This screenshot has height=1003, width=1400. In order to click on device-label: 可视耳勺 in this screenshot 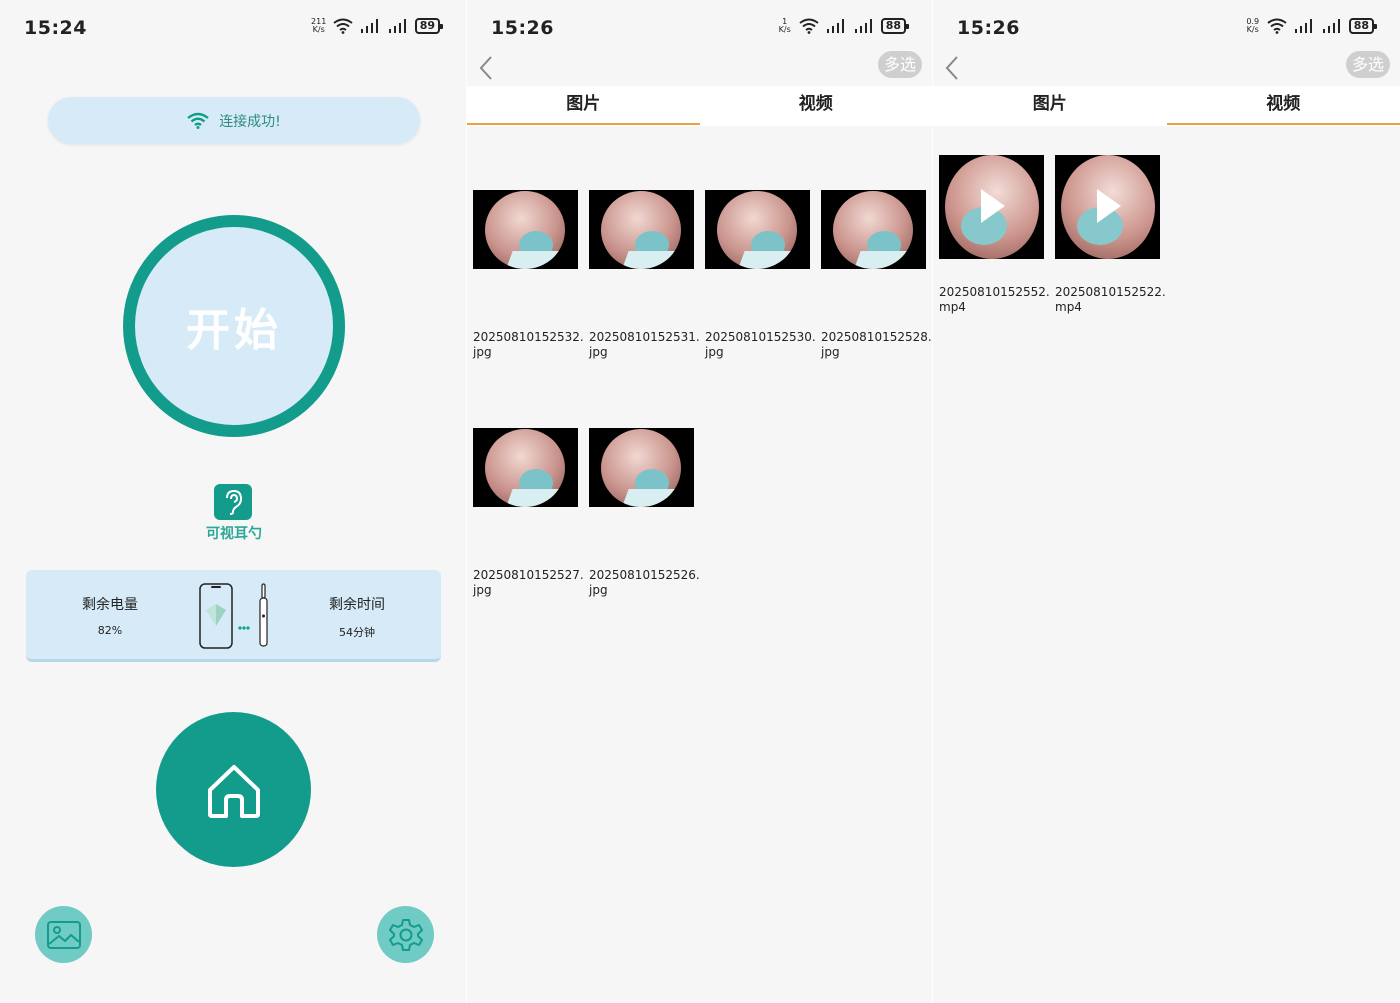, I will do `click(234, 534)`.